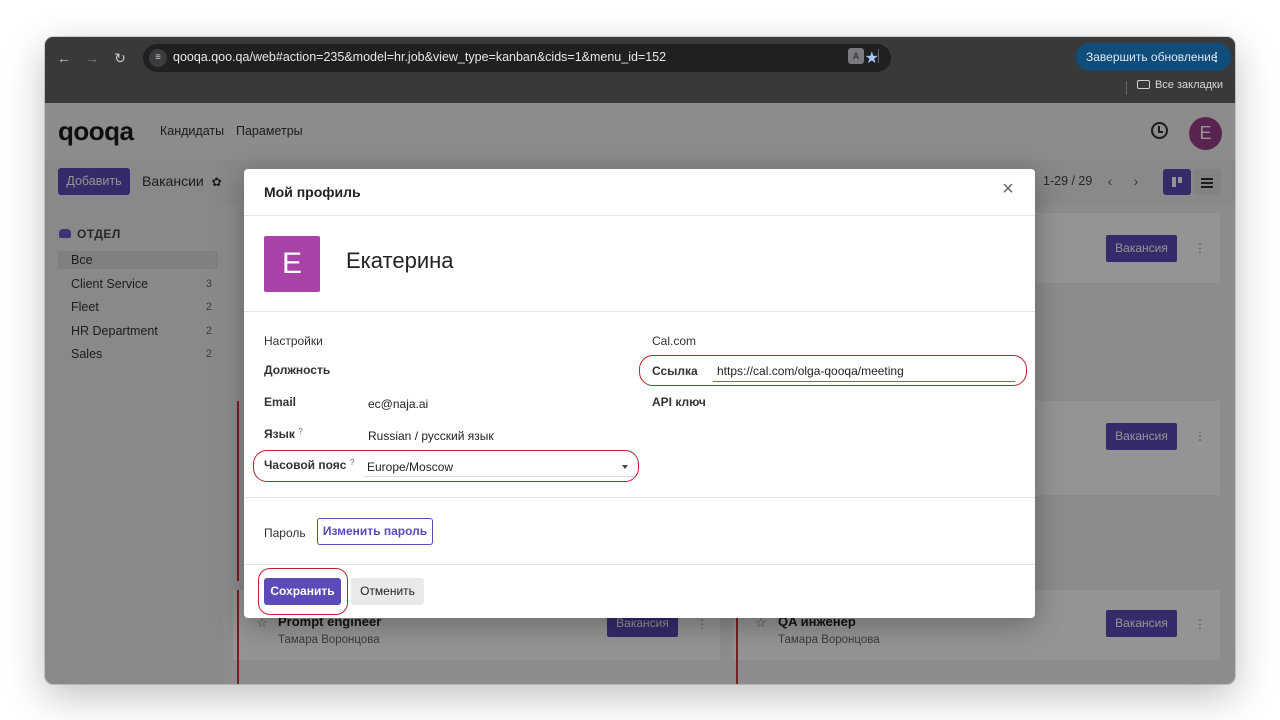  What do you see at coordinates (64, 58) in the screenshot?
I see `back-icon: ←` at bounding box center [64, 58].